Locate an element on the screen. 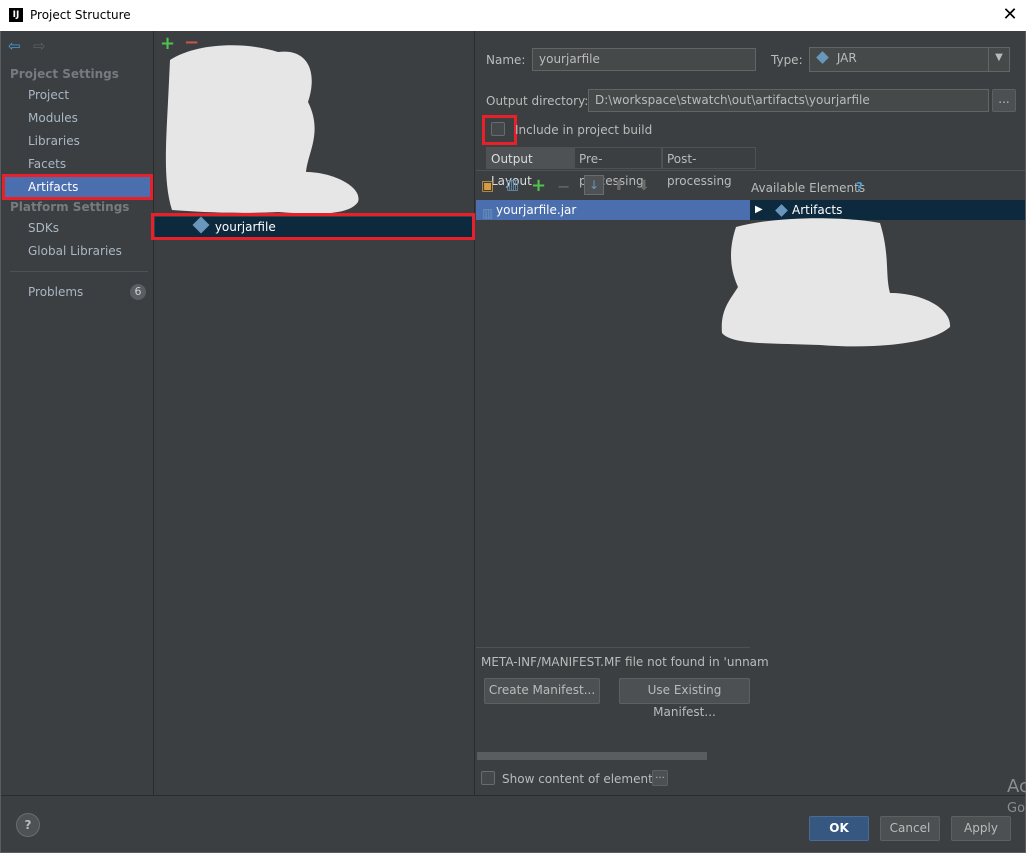 The width and height of the screenshot is (1026, 853). available-elements-label: Available Elements is located at coordinates (808, 188).